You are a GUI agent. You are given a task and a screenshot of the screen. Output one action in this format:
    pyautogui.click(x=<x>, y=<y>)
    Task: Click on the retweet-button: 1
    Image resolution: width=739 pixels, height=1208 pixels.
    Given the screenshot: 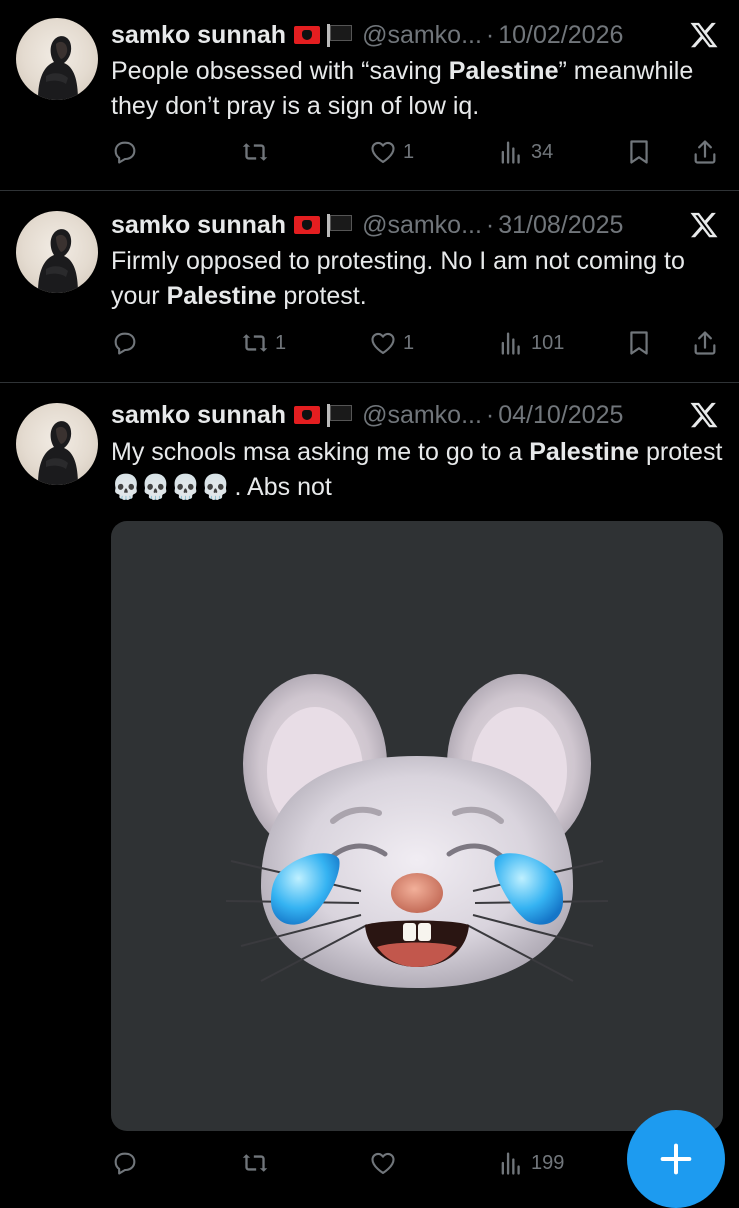 What is the action you would take?
    pyautogui.click(x=263, y=343)
    